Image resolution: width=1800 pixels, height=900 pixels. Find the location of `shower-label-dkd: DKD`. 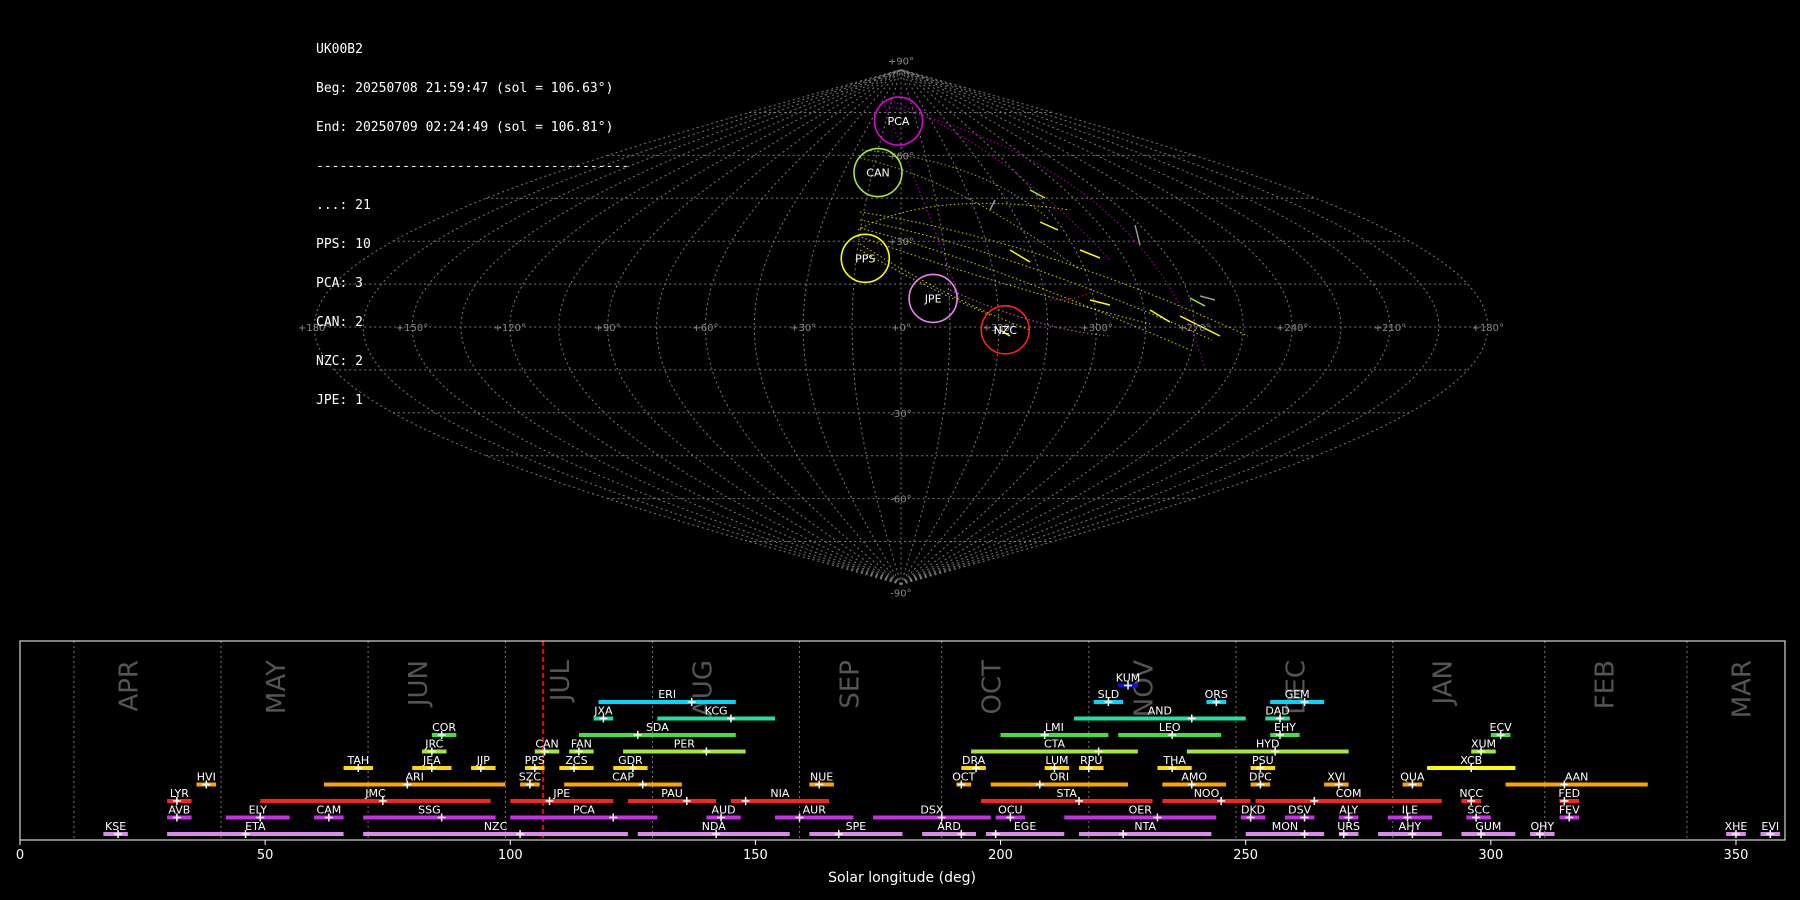

shower-label-dkd: DKD is located at coordinates (1253, 810).